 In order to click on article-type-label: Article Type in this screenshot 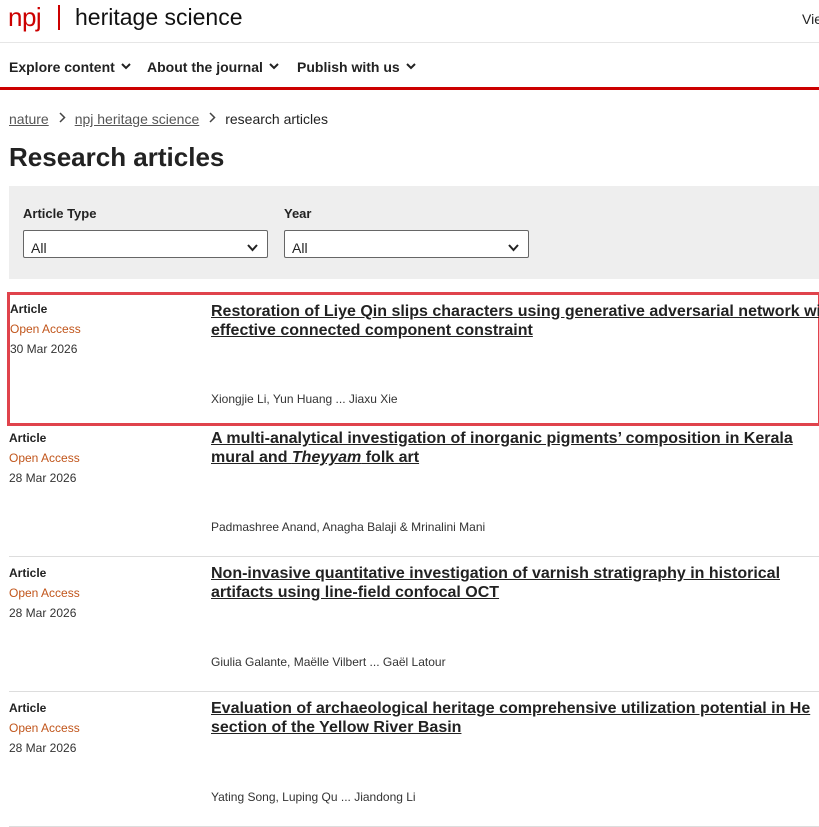, I will do `click(60, 213)`.